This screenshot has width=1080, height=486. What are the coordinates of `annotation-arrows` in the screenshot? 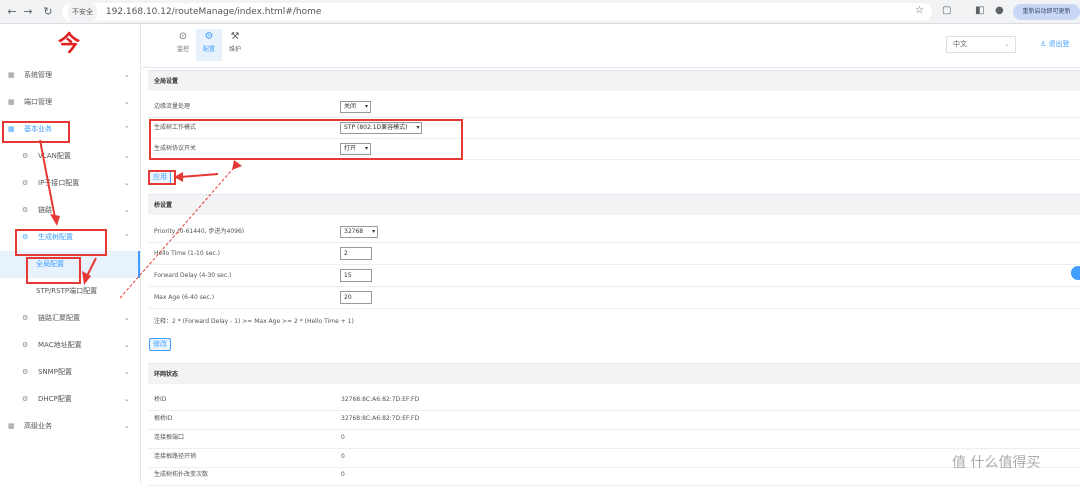 It's located at (140, 219).